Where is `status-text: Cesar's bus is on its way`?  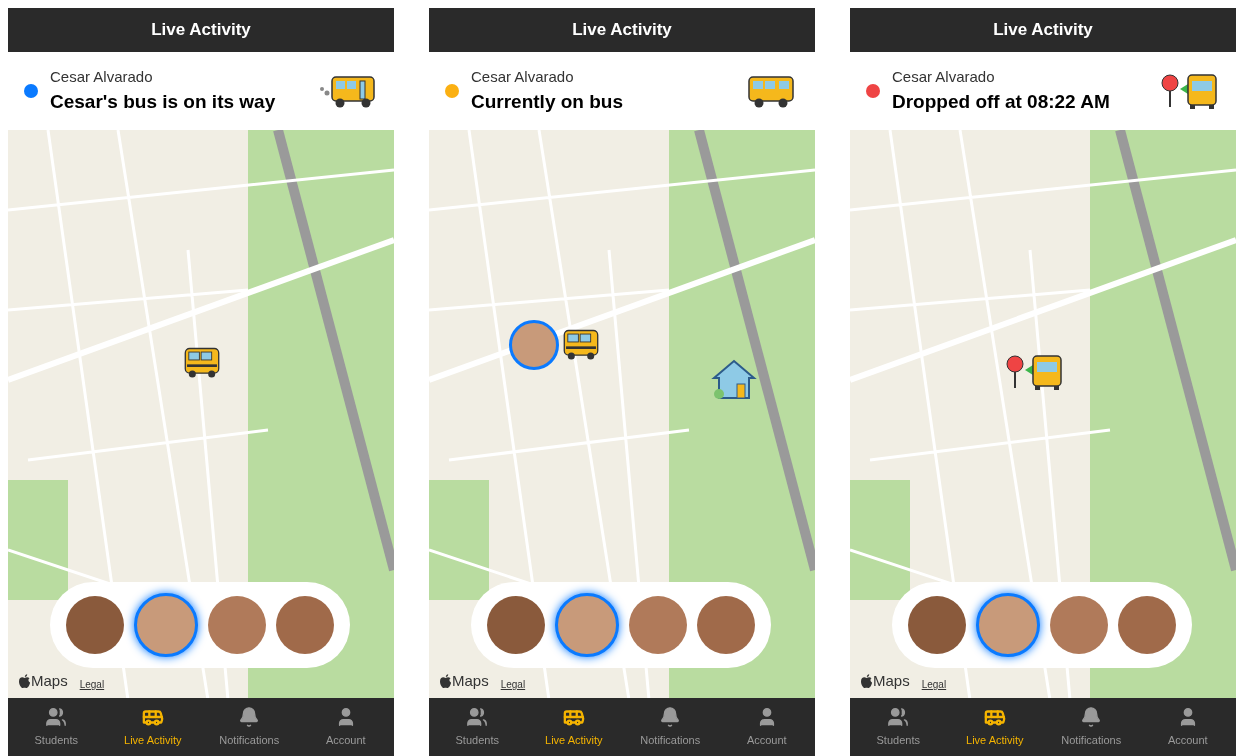
status-text: Cesar's bus is on its way is located at coordinates (163, 102).